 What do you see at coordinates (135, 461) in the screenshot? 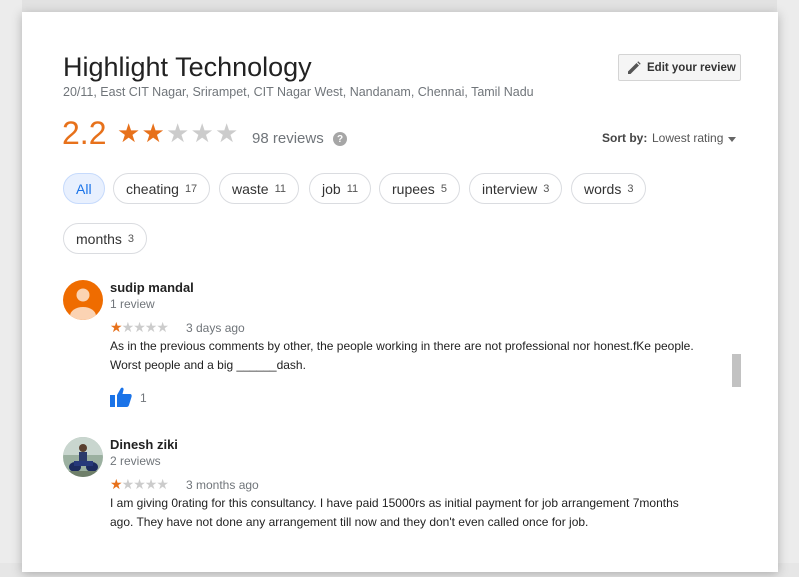
I see `reviewer-review-count: 2 reviews` at bounding box center [135, 461].